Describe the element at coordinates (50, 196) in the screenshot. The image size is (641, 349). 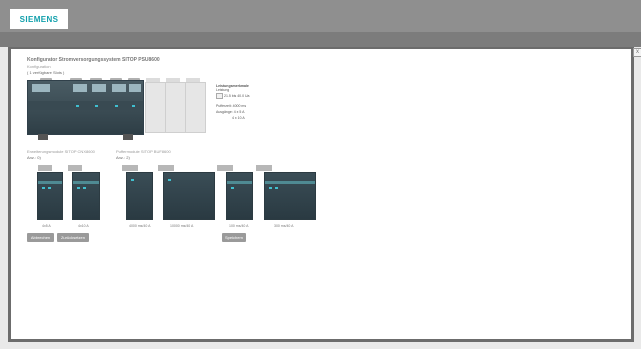
I see `extension-module-4x5-image` at that location.